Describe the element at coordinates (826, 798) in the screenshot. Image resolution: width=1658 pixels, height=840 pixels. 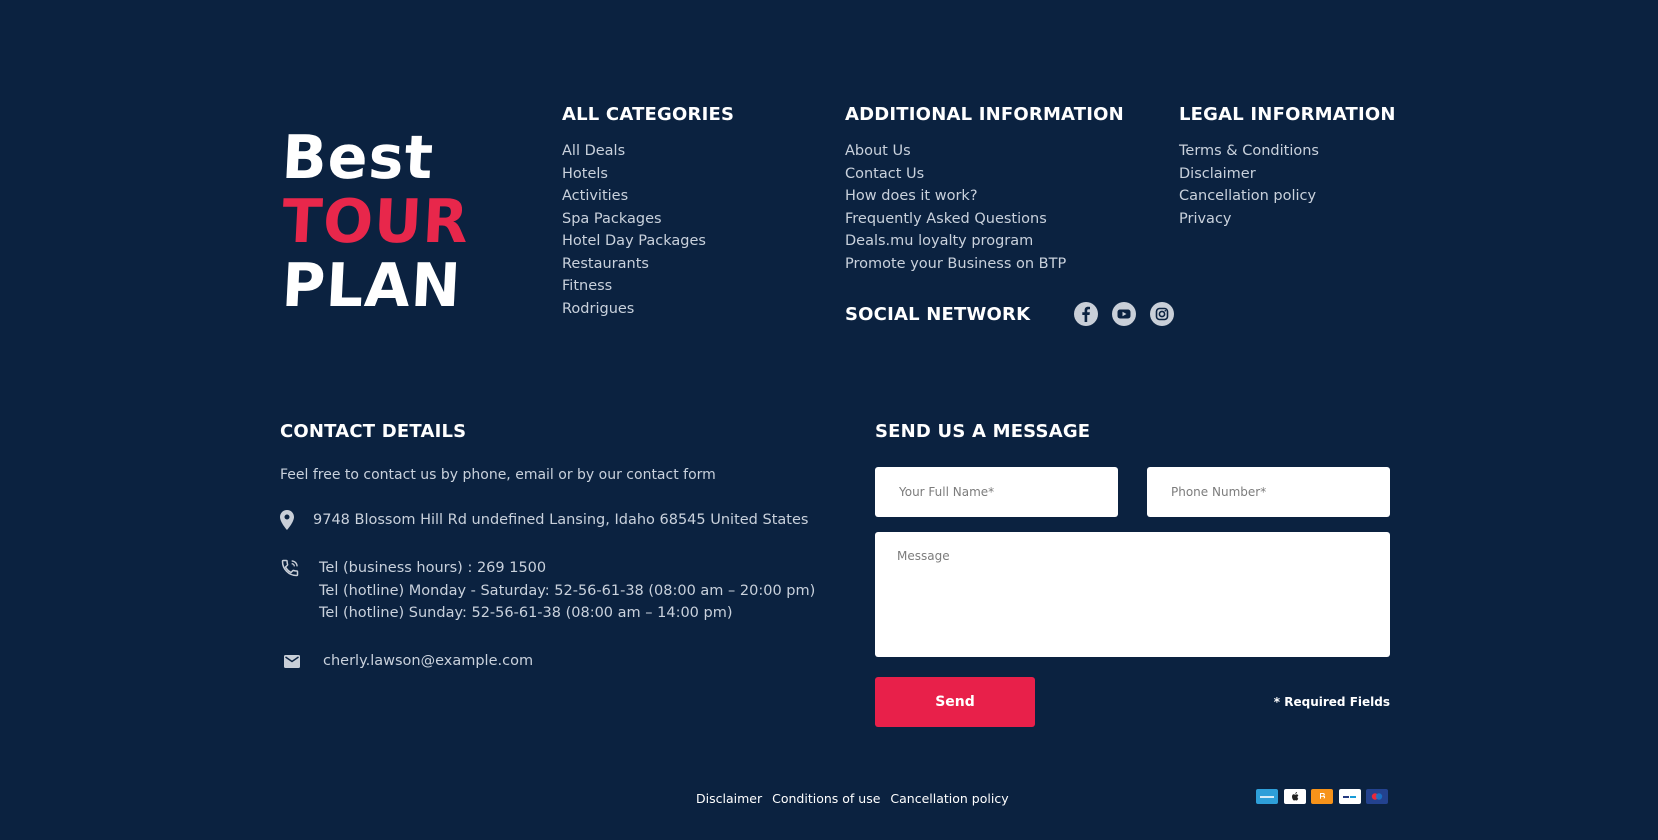
I see `footer-link-conditions-of-use: Conditions of use` at that location.